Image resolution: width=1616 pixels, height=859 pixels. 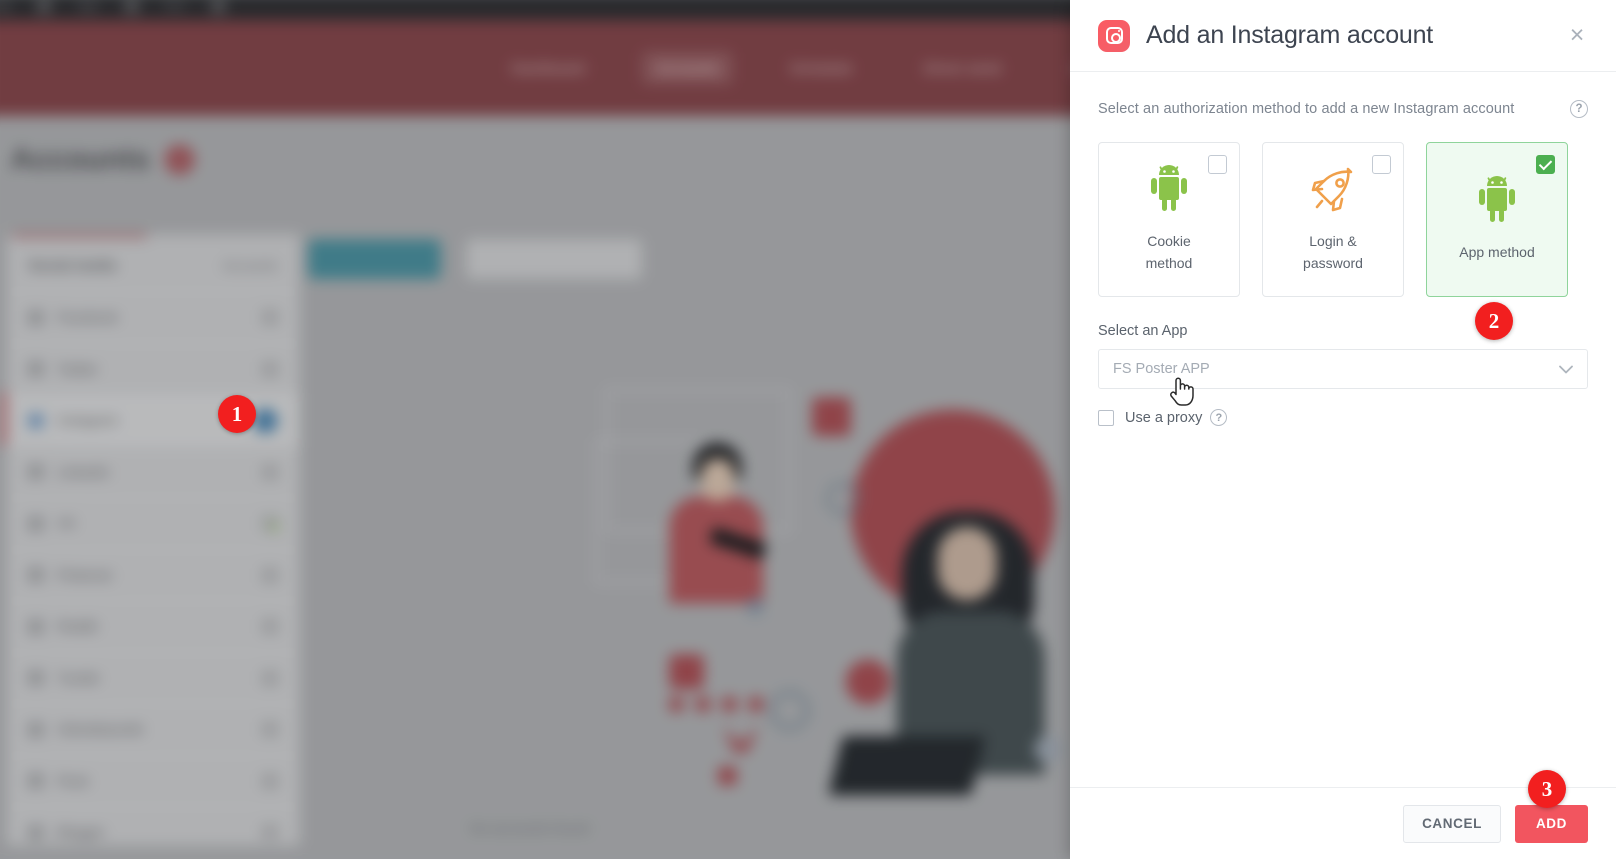 What do you see at coordinates (755, 606) in the screenshot?
I see `illustration-dot-blue` at bounding box center [755, 606].